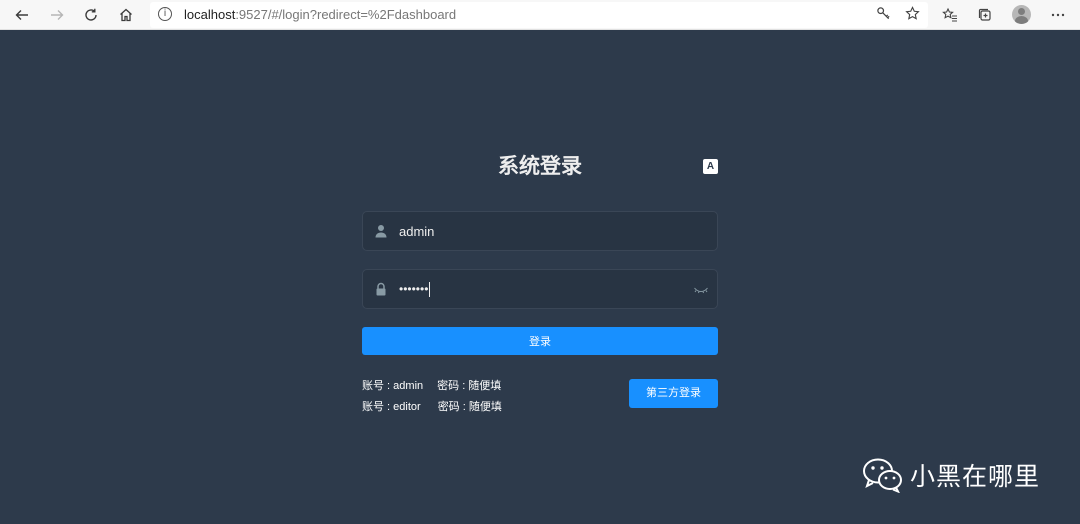 This screenshot has height=524, width=1080. I want to click on arrow-right-icon, so click(57, 15).